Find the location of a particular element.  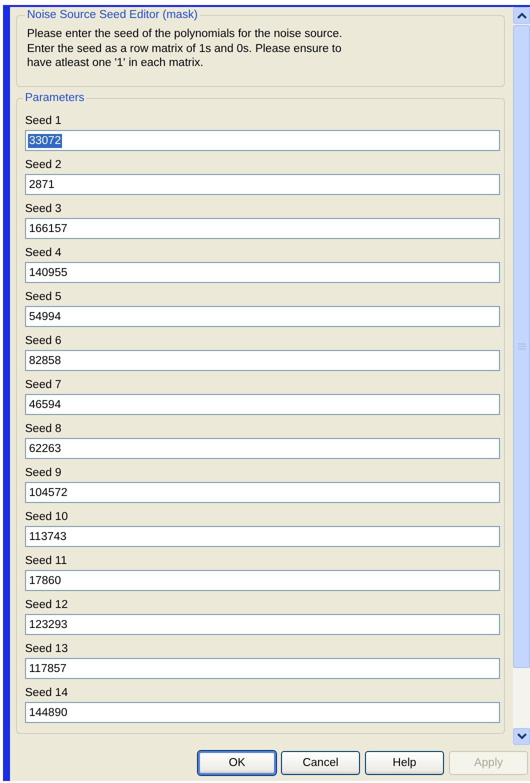

field-label: Seed 12 is located at coordinates (47, 605).